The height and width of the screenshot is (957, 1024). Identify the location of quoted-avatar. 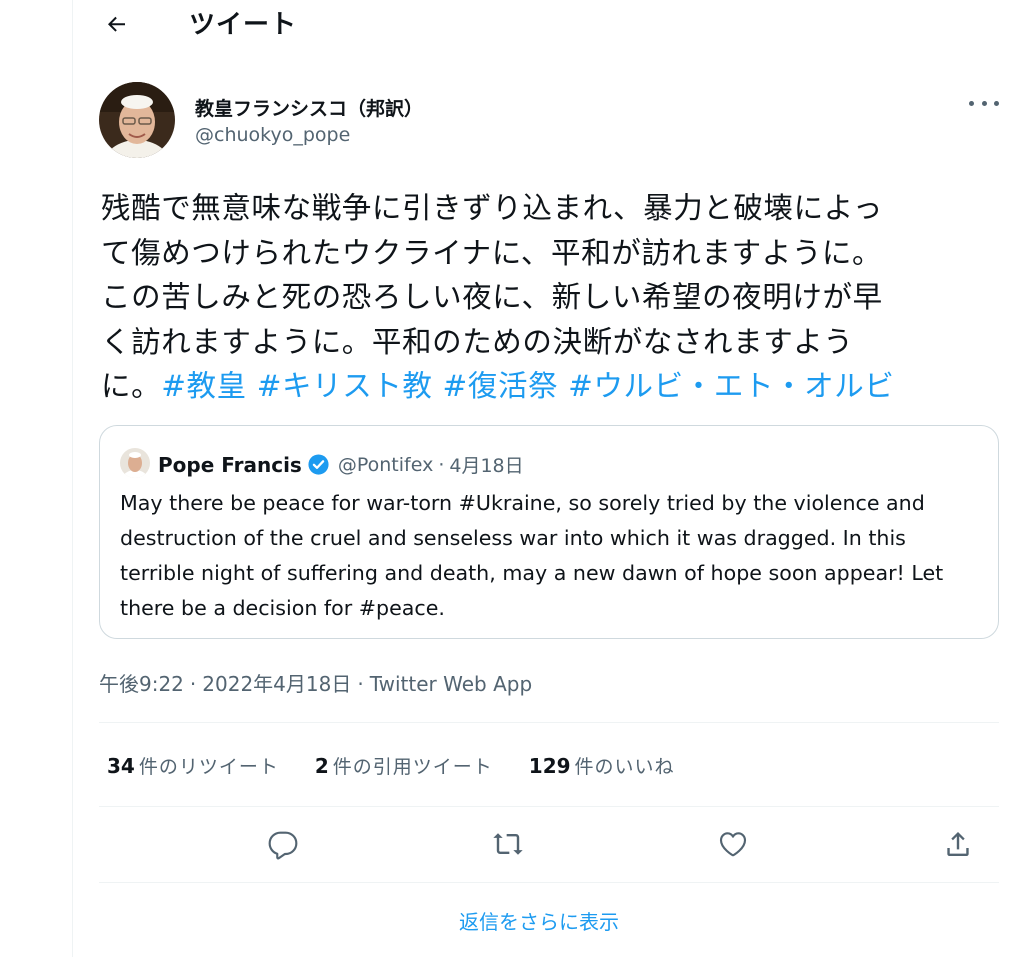
(135, 463).